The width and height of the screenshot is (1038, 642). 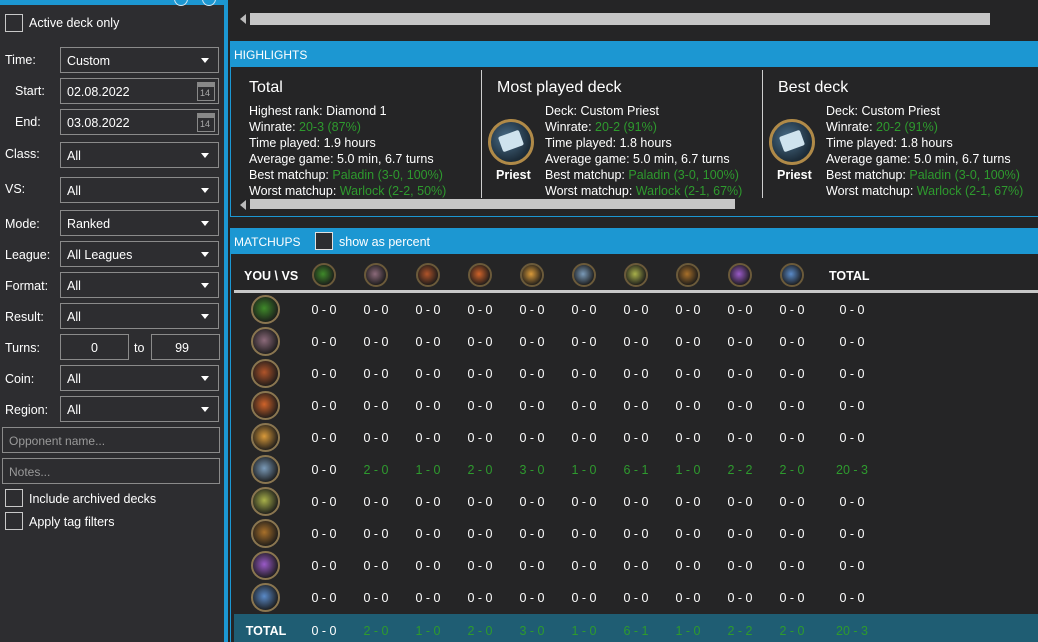 What do you see at coordinates (481, 134) in the screenshot?
I see `highlights-separator` at bounding box center [481, 134].